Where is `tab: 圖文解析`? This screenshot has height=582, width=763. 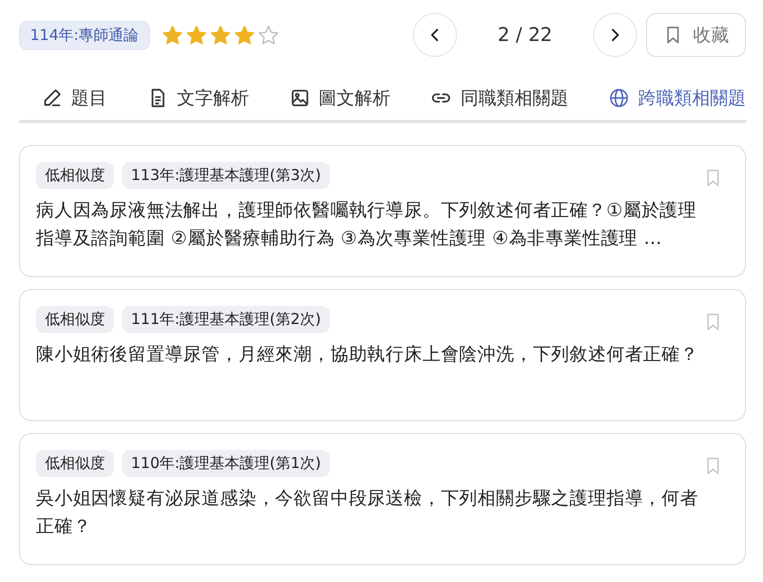 tab: 圖文解析 is located at coordinates (339, 98).